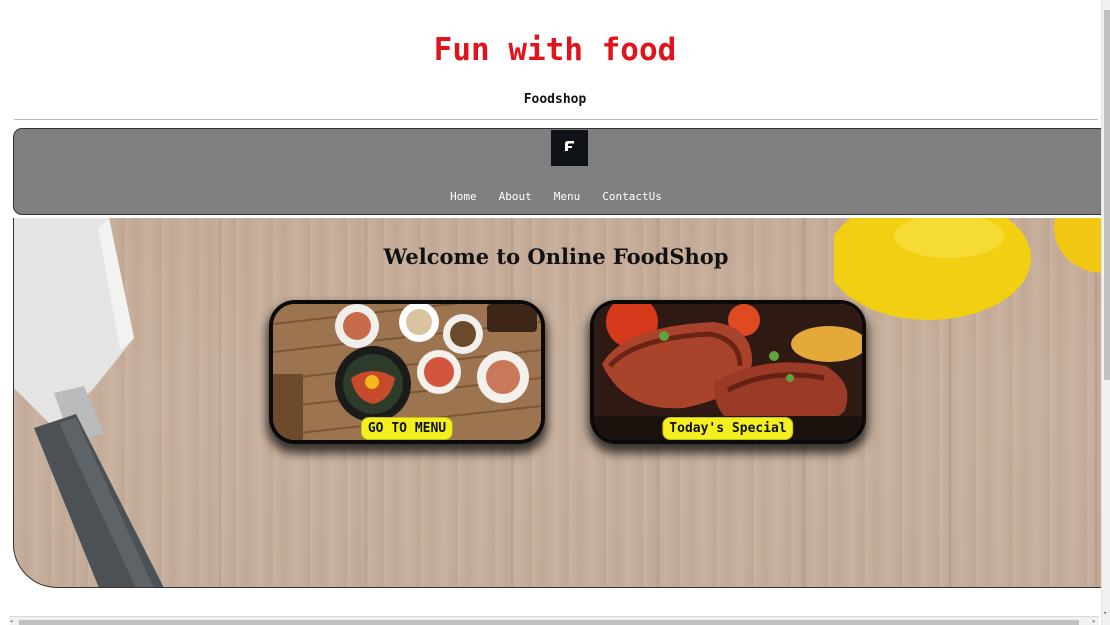 The width and height of the screenshot is (1110, 625). What do you see at coordinates (1094, 621) in the screenshot?
I see `scroll-right-arrow-icon: ▸` at bounding box center [1094, 621].